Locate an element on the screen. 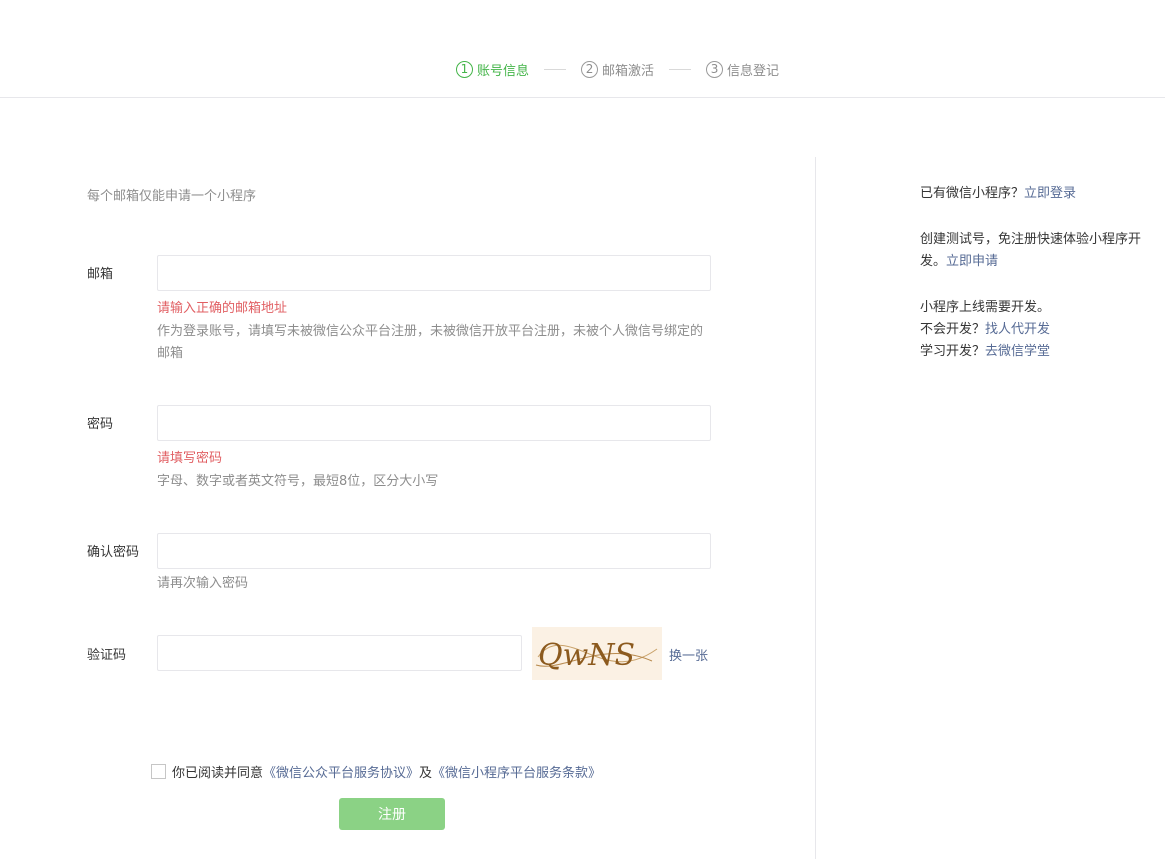  apply-now-link: 立即申请 is located at coordinates (972, 261).